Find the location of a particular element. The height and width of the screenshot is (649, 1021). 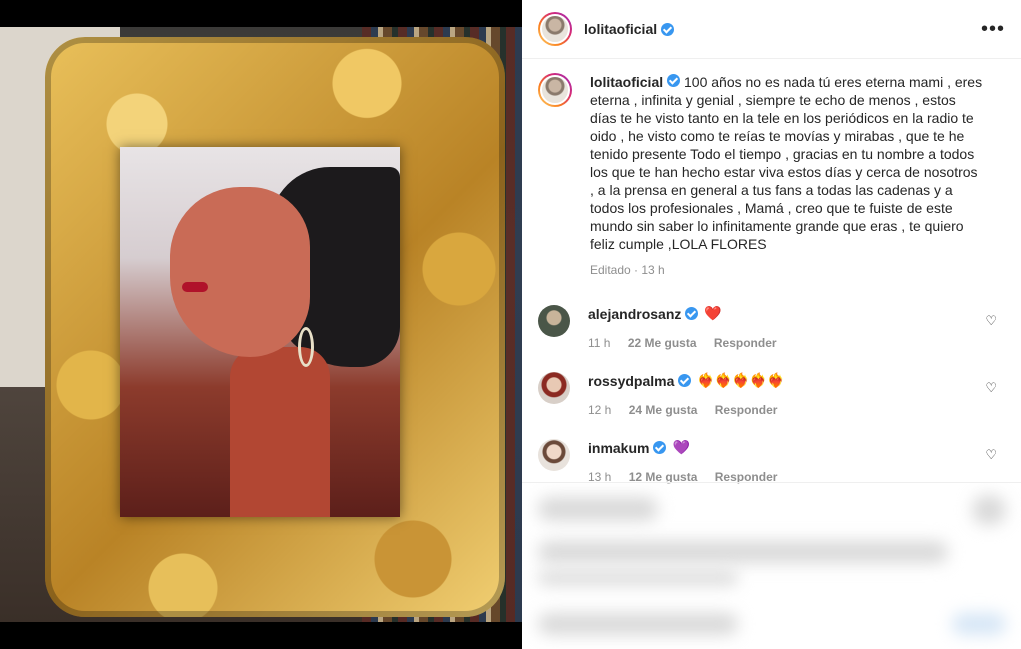

portrait-lips is located at coordinates (195, 287).